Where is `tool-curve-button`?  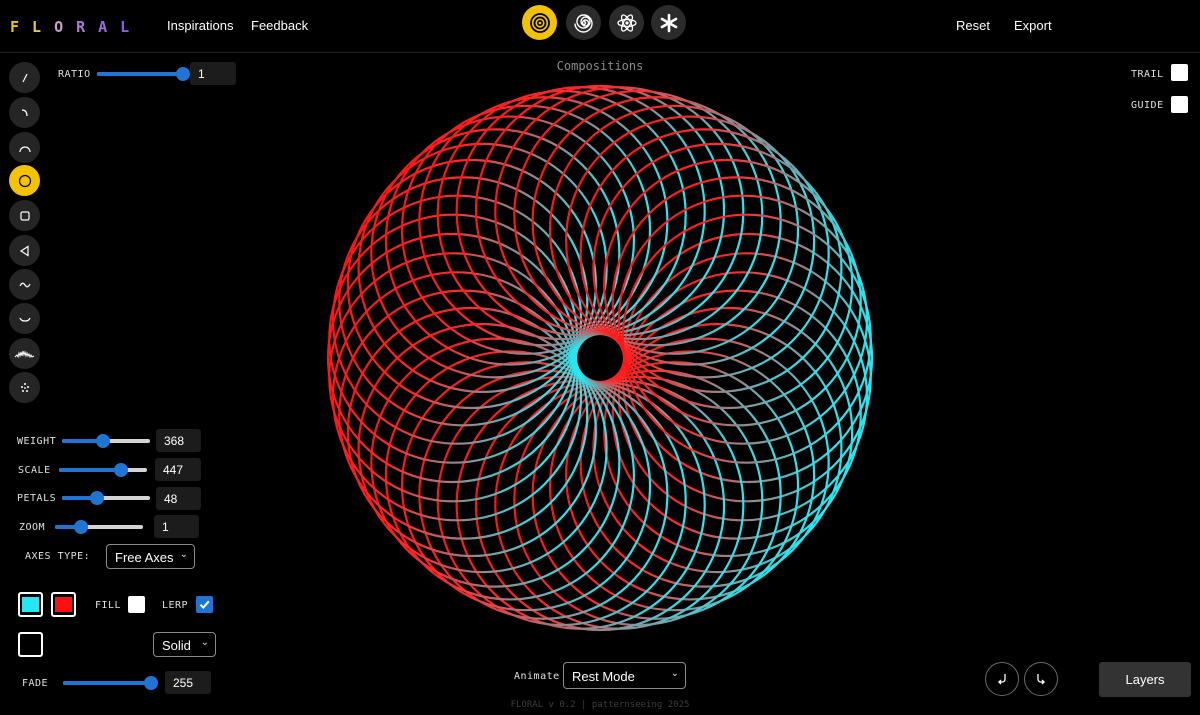
tool-curve-button is located at coordinates (24, 112).